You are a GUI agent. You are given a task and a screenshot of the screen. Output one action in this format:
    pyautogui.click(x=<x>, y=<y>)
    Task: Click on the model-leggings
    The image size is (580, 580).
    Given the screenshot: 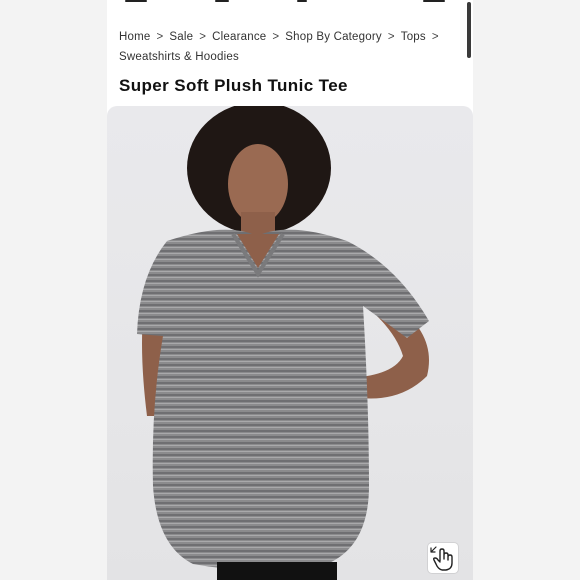 What is the action you would take?
    pyautogui.click(x=277, y=571)
    